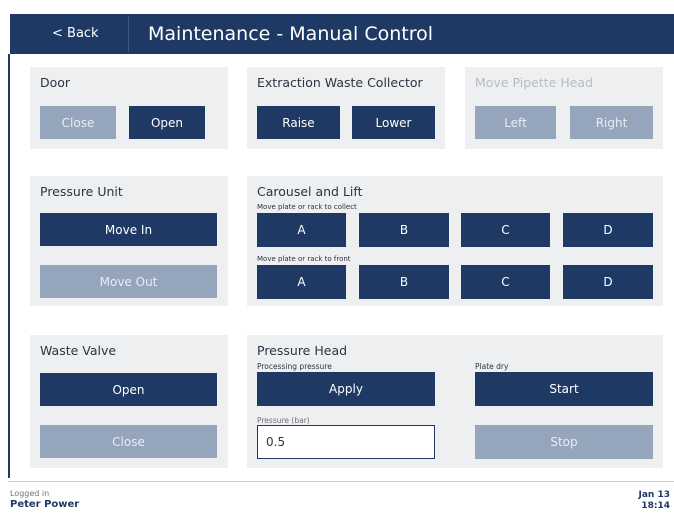 Image resolution: width=674 pixels, height=517 pixels. I want to click on extraction-raise-button: Raise, so click(298, 122).